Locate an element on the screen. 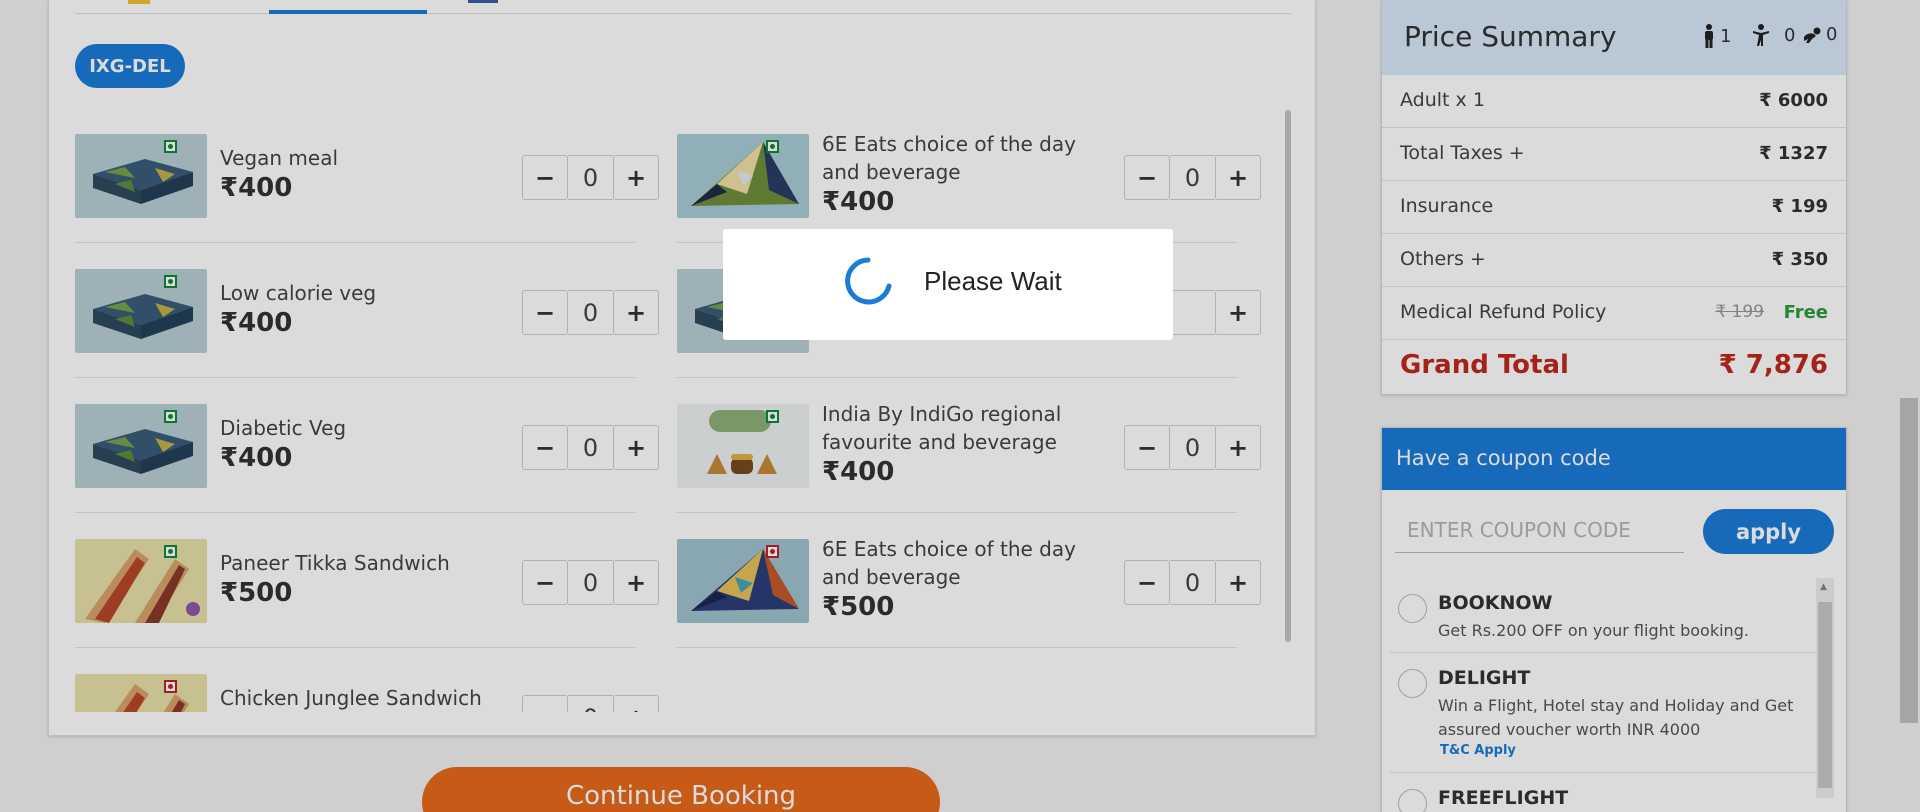 Image resolution: width=1920 pixels, height=812 pixels. loader-message: Please Wait is located at coordinates (993, 281).